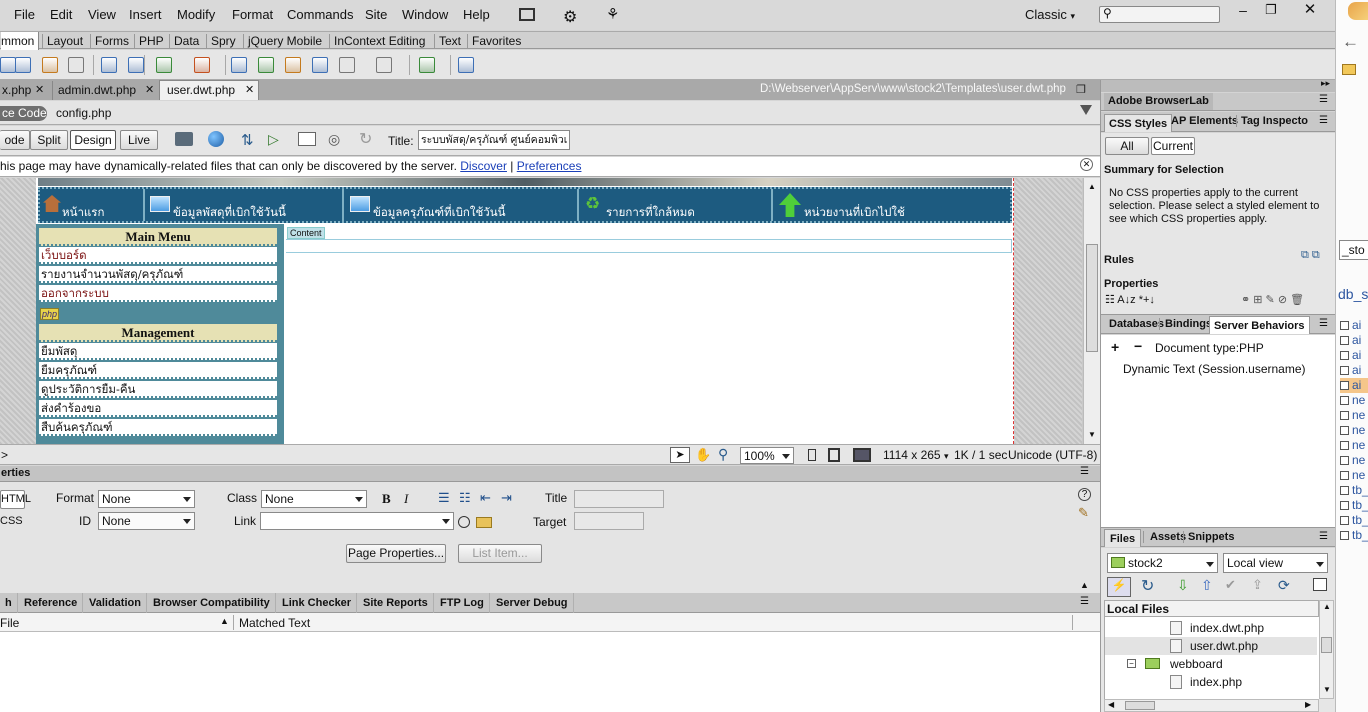  Describe the element at coordinates (1130, 299) in the screenshot. I see `property-view-icons: ☷ A↓z *+↓` at that location.